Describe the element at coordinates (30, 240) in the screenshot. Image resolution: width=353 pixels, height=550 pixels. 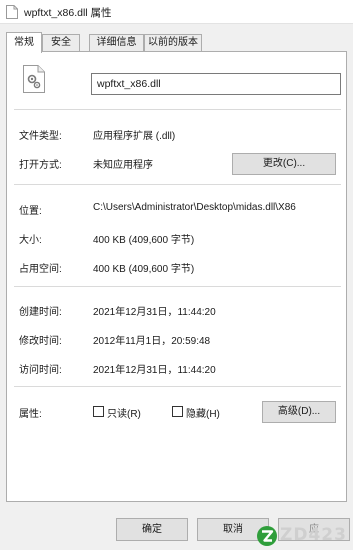
I see `size-label: 大小:` at that location.